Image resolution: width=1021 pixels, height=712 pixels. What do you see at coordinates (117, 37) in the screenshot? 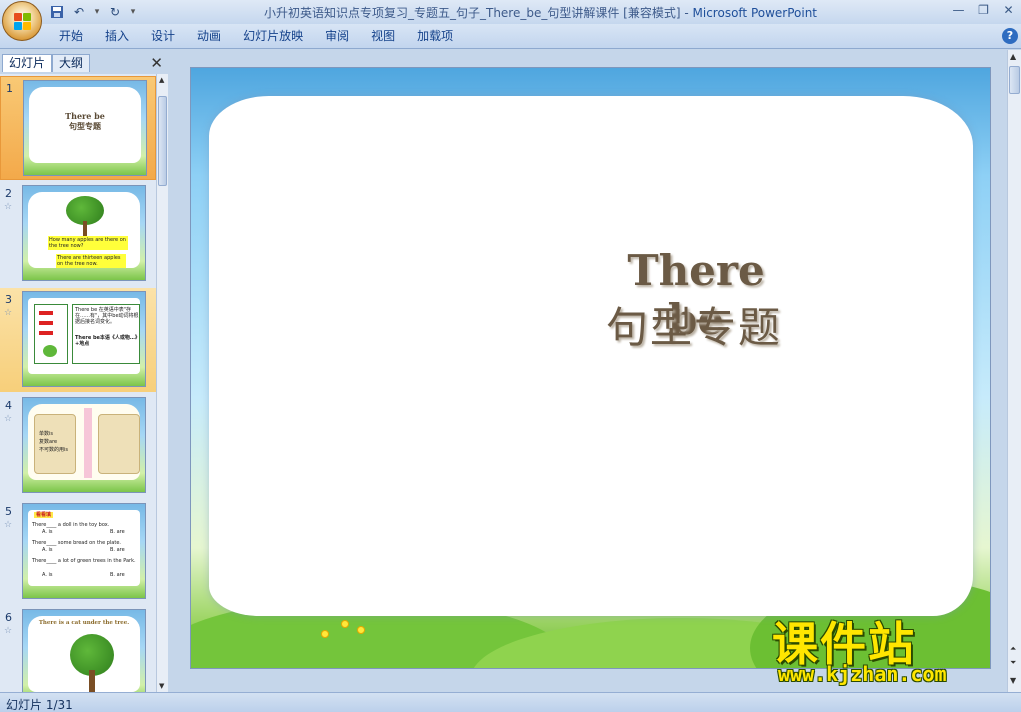
I see `tab-insert: 插入` at bounding box center [117, 37].